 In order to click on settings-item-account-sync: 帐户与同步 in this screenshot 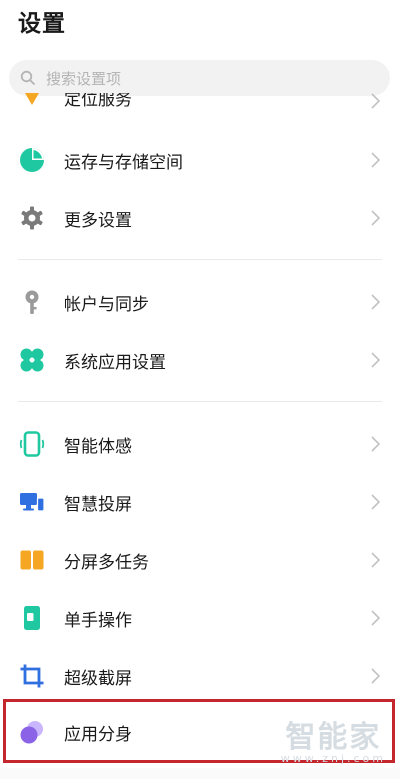, I will do `click(200, 302)`.